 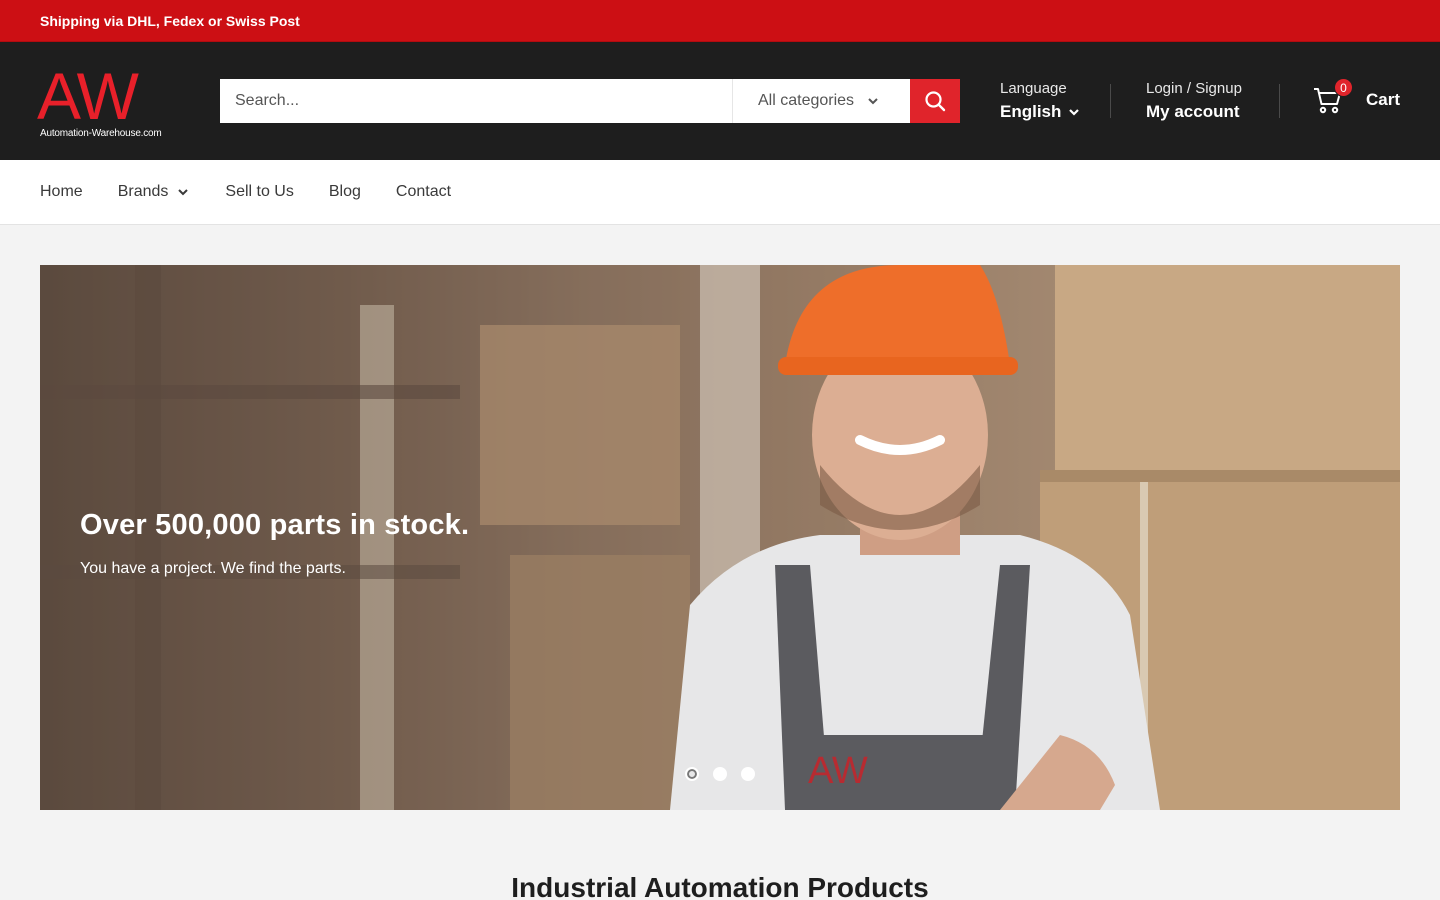 I want to click on nav-brands-label: Brands, so click(x=143, y=191).